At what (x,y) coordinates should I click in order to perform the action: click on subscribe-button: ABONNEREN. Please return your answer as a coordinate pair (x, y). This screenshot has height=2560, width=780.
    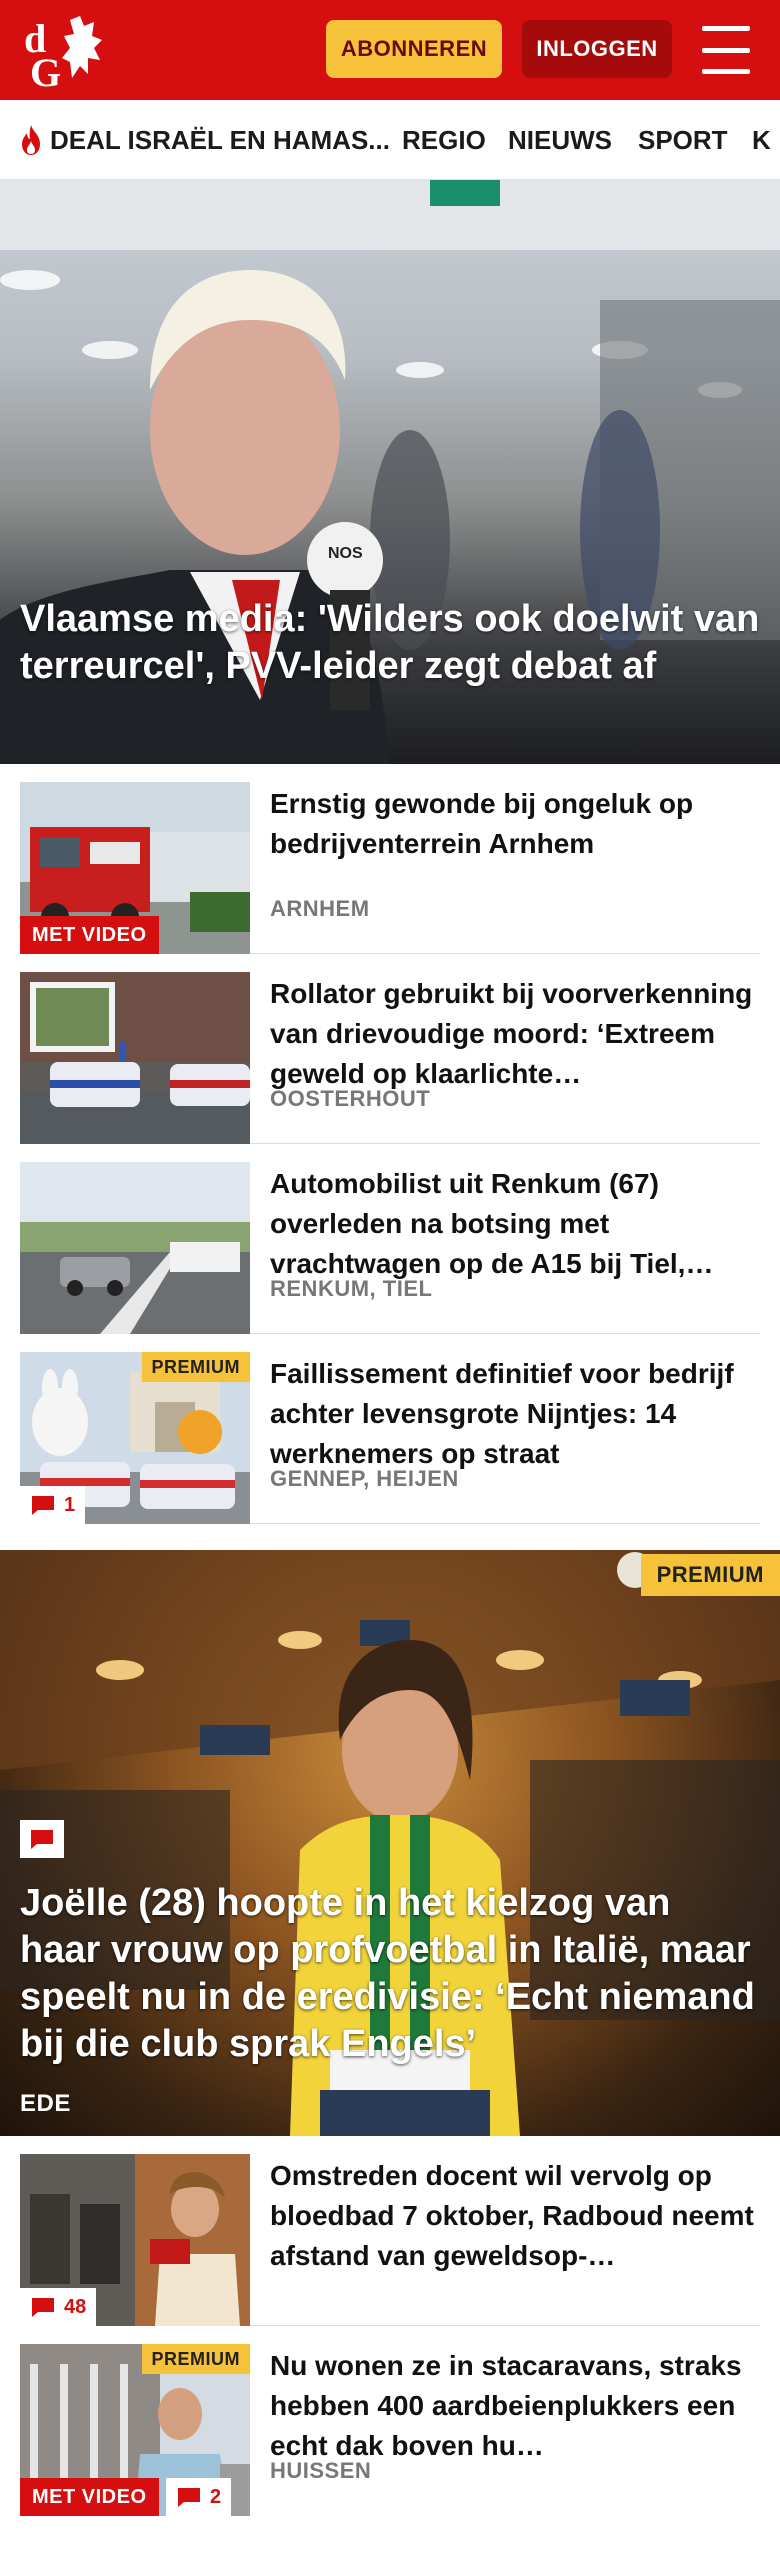
    Looking at the image, I should click on (414, 49).